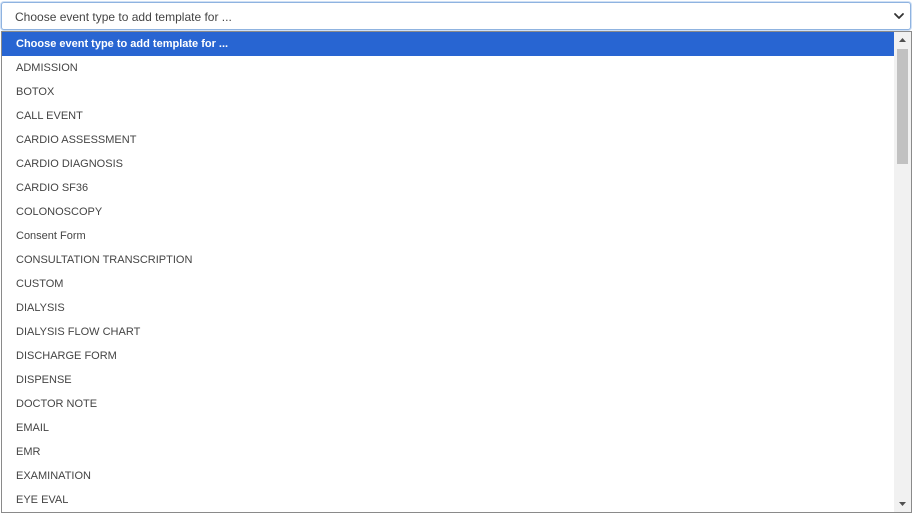 The width and height of the screenshot is (912, 514). Describe the element at coordinates (448, 428) in the screenshot. I see `dropdown-option: EMAIL` at that location.